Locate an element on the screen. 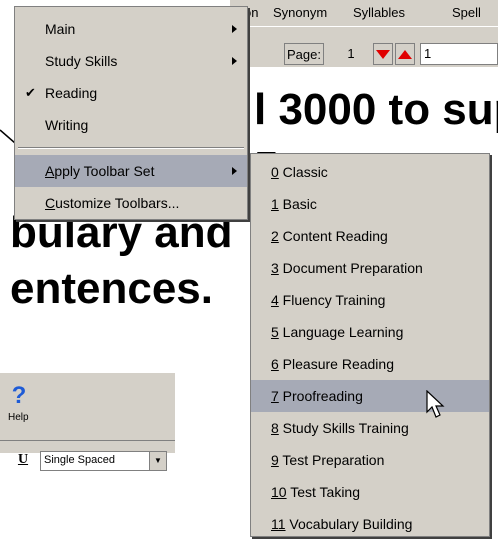 This screenshot has width=498, height=540. chevron-down-icon: ▼ is located at coordinates (157, 461).